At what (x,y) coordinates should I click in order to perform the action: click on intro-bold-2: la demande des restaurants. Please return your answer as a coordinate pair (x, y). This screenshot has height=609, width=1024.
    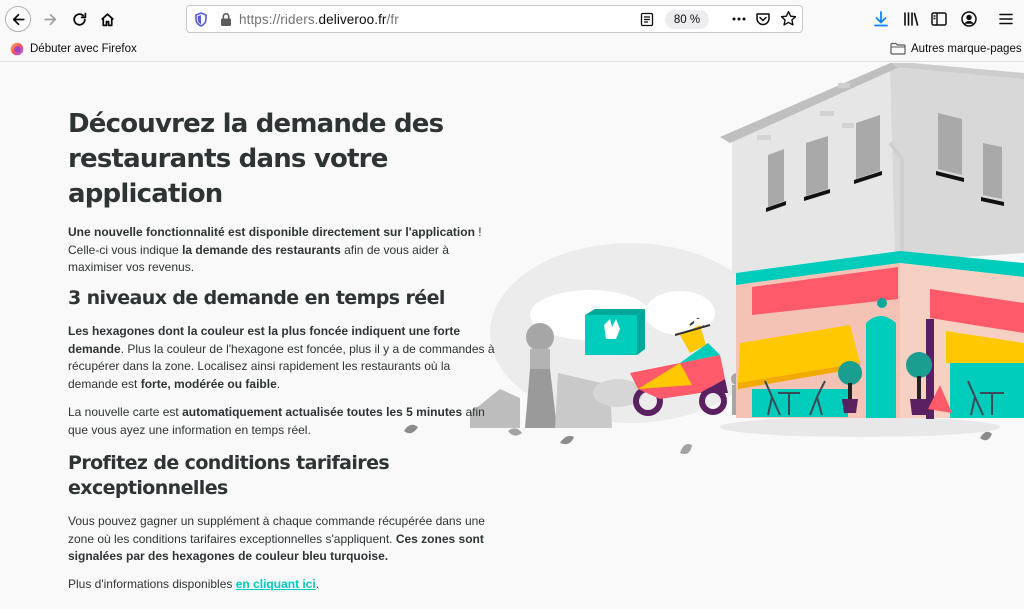
    Looking at the image, I should click on (261, 249).